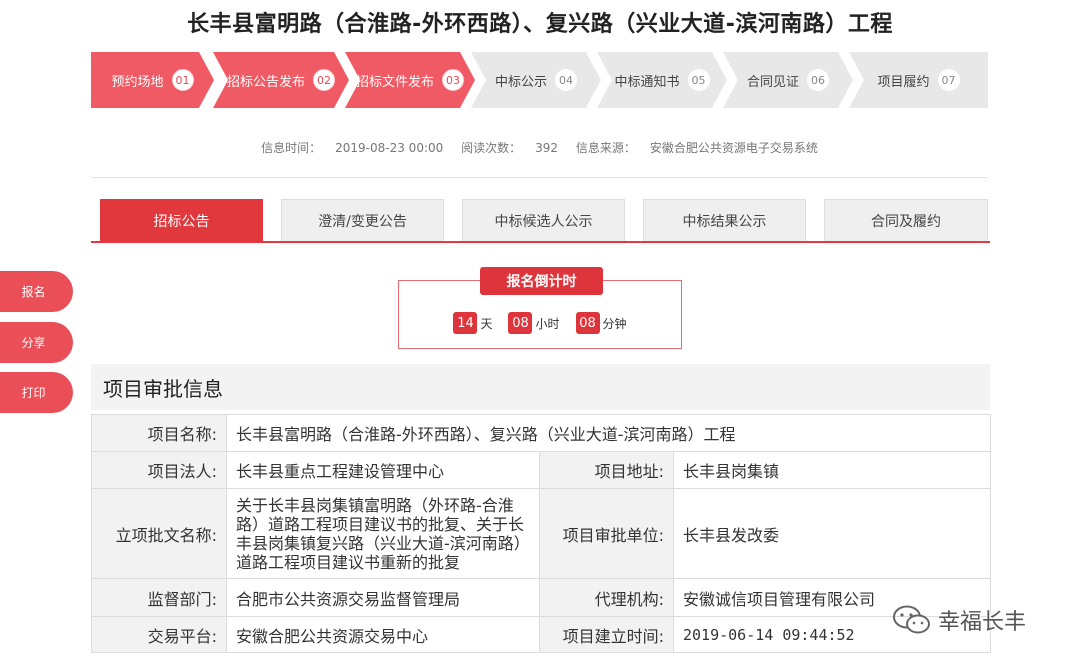 This screenshot has width=1080, height=671. I want to click on step-1: 预约场地 01, so click(152, 80).